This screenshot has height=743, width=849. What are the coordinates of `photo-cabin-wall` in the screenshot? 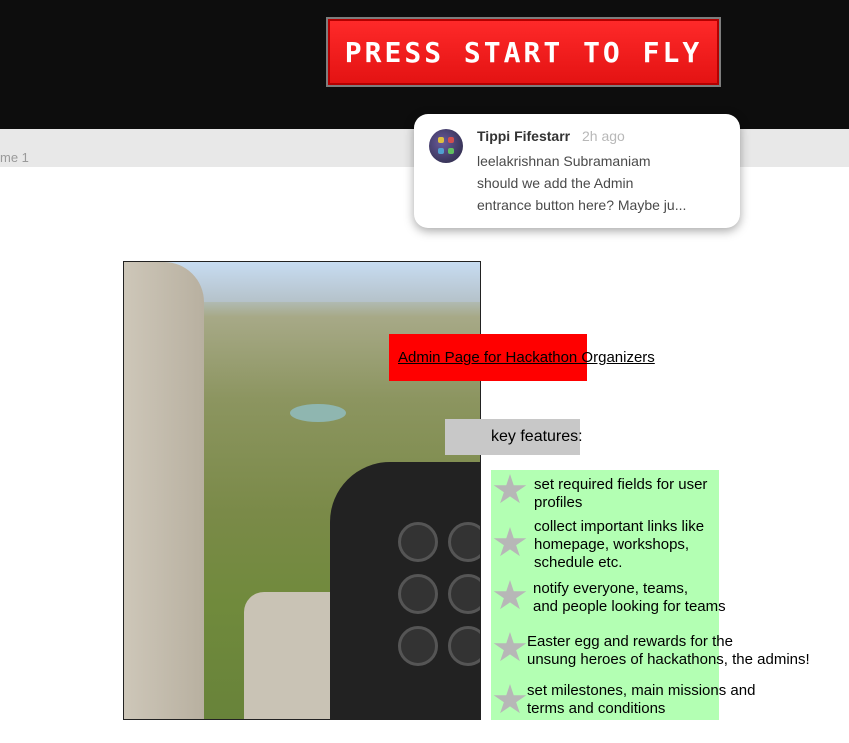 It's located at (164, 490).